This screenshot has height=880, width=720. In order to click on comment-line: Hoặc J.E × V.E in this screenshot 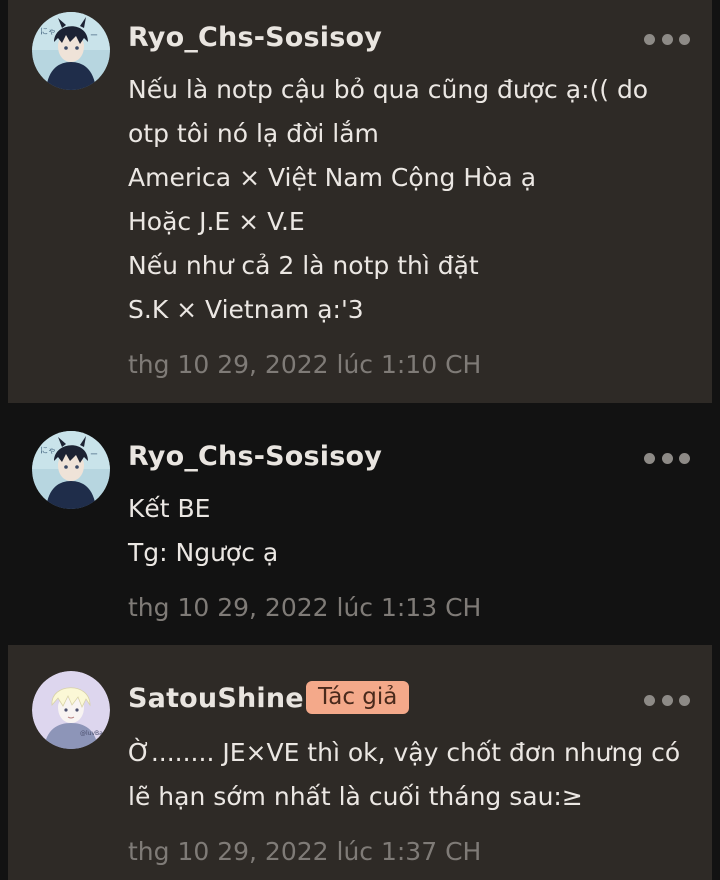, I will do `click(216, 221)`.